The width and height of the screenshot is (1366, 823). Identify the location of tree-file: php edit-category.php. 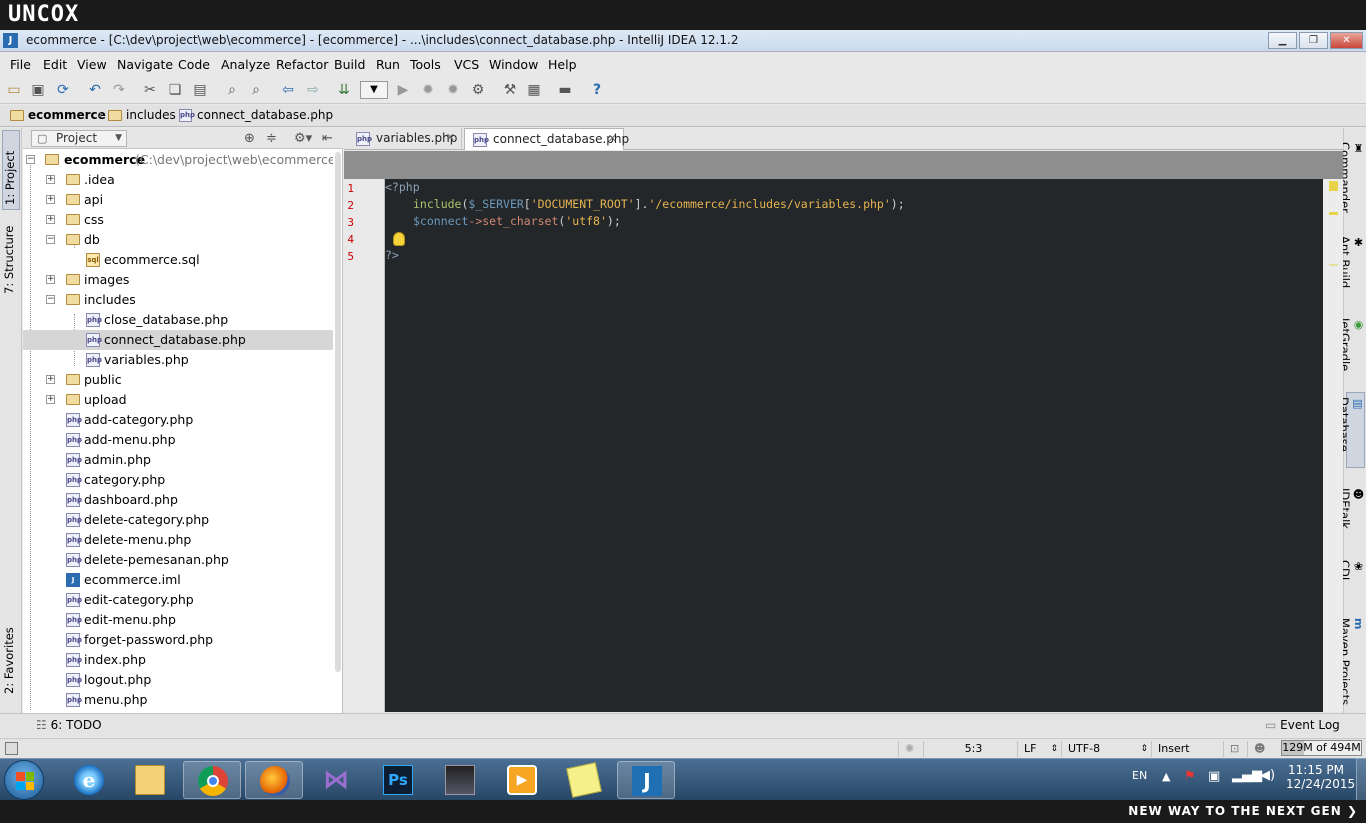
(178, 600).